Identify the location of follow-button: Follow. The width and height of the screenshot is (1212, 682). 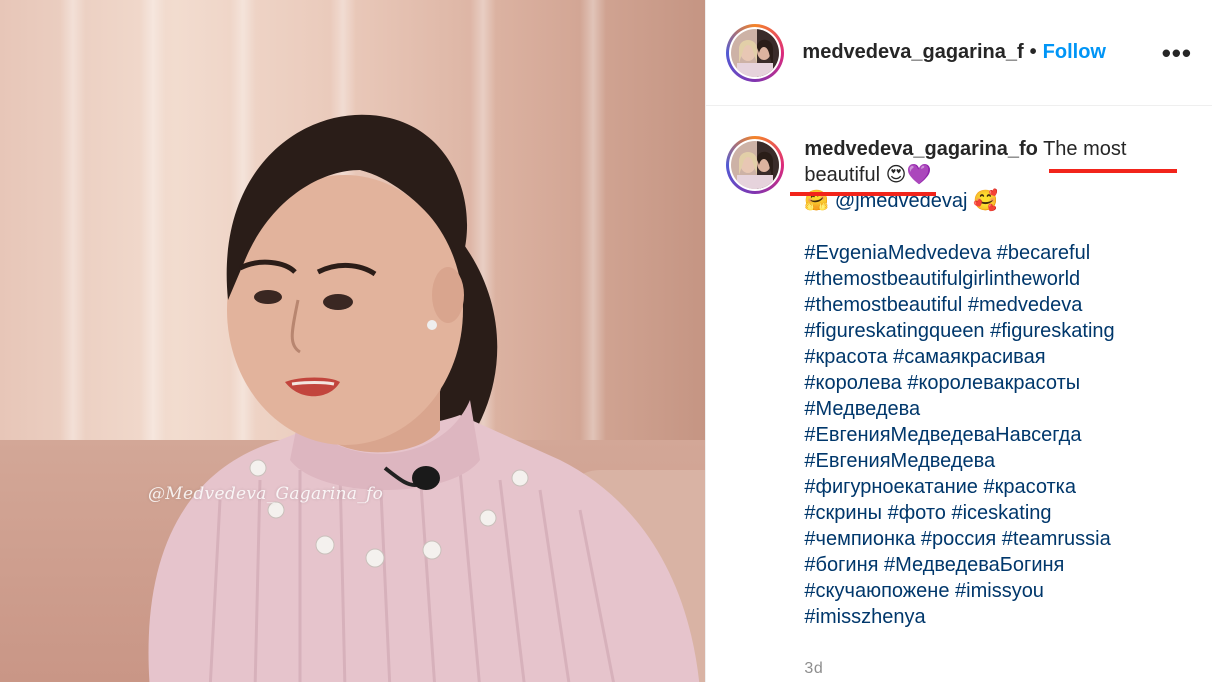
(1074, 52).